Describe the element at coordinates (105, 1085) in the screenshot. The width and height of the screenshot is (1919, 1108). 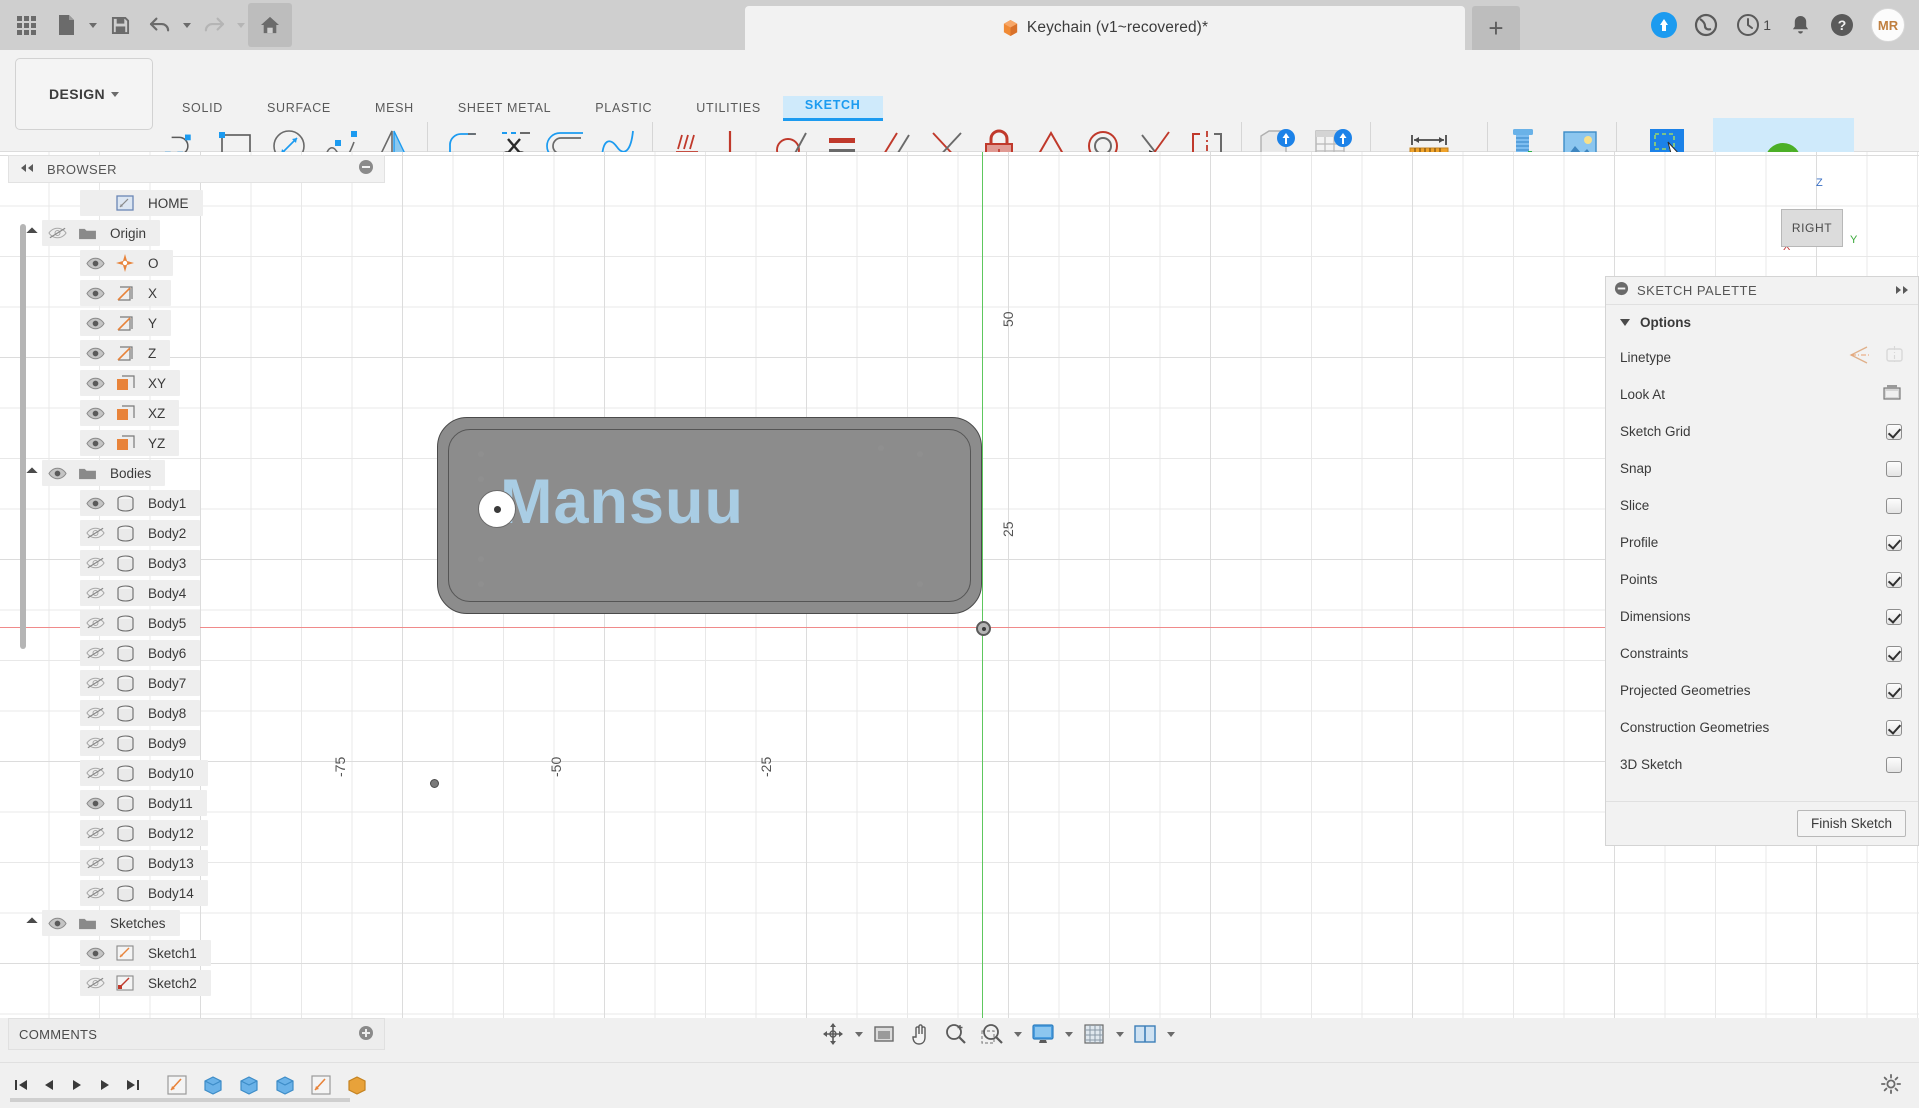
I see `step-forward-icon` at that location.